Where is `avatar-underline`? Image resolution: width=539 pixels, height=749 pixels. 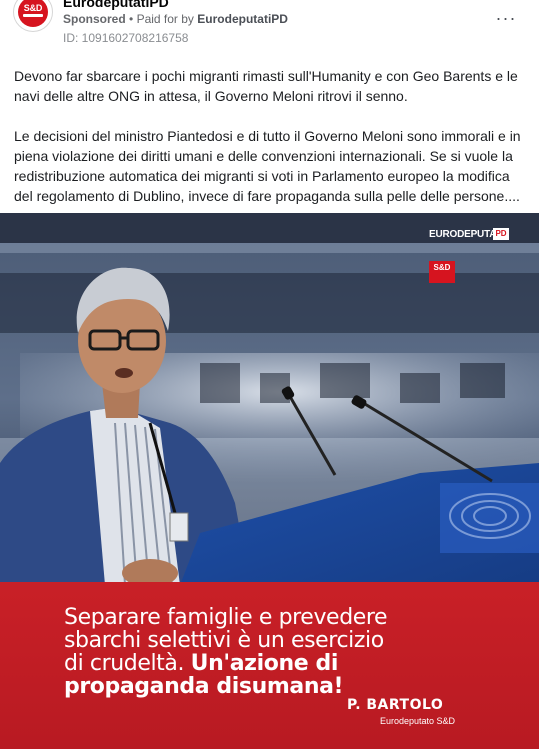 avatar-underline is located at coordinates (33, 15).